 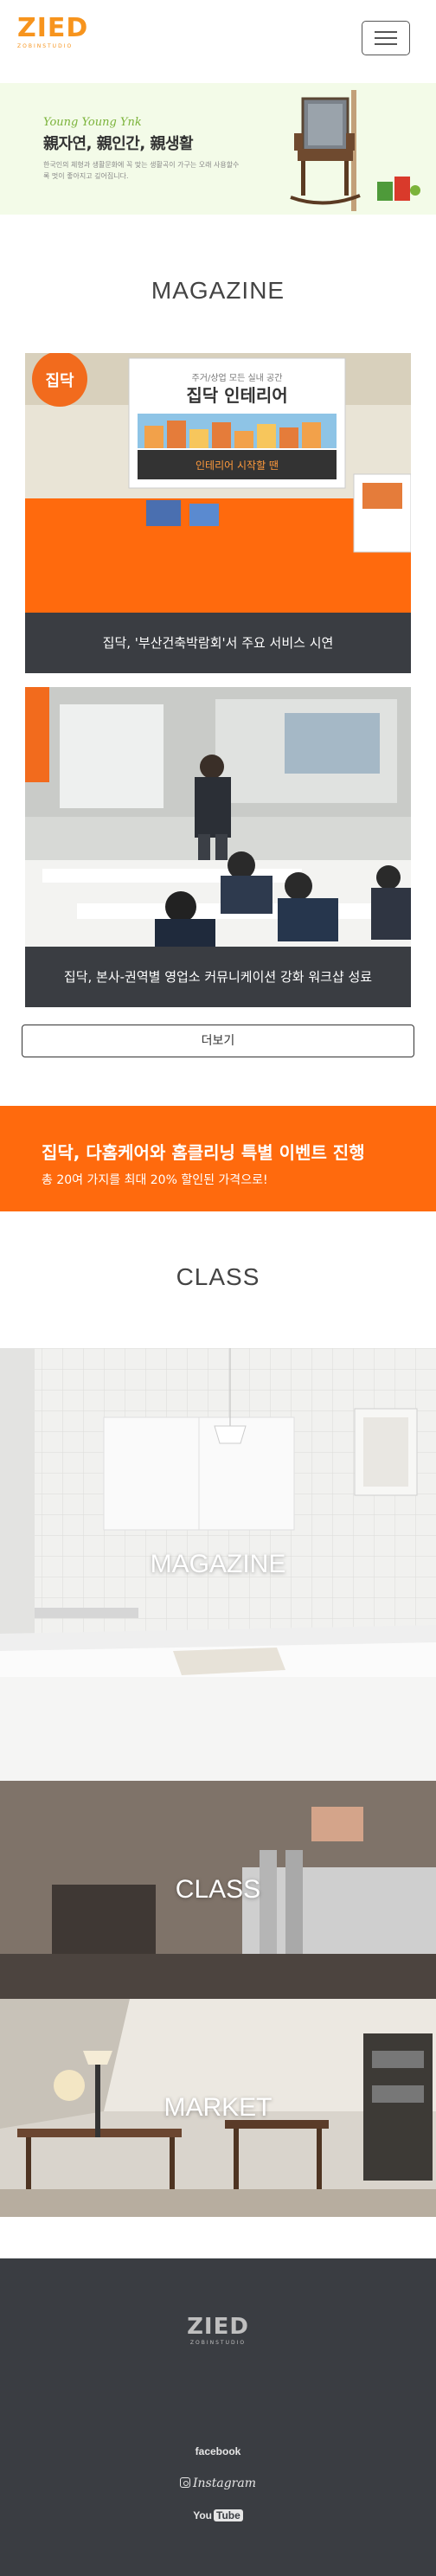 What do you see at coordinates (118, 144) in the screenshot?
I see `banner-headline: 親자연, 親인간, 親생활` at bounding box center [118, 144].